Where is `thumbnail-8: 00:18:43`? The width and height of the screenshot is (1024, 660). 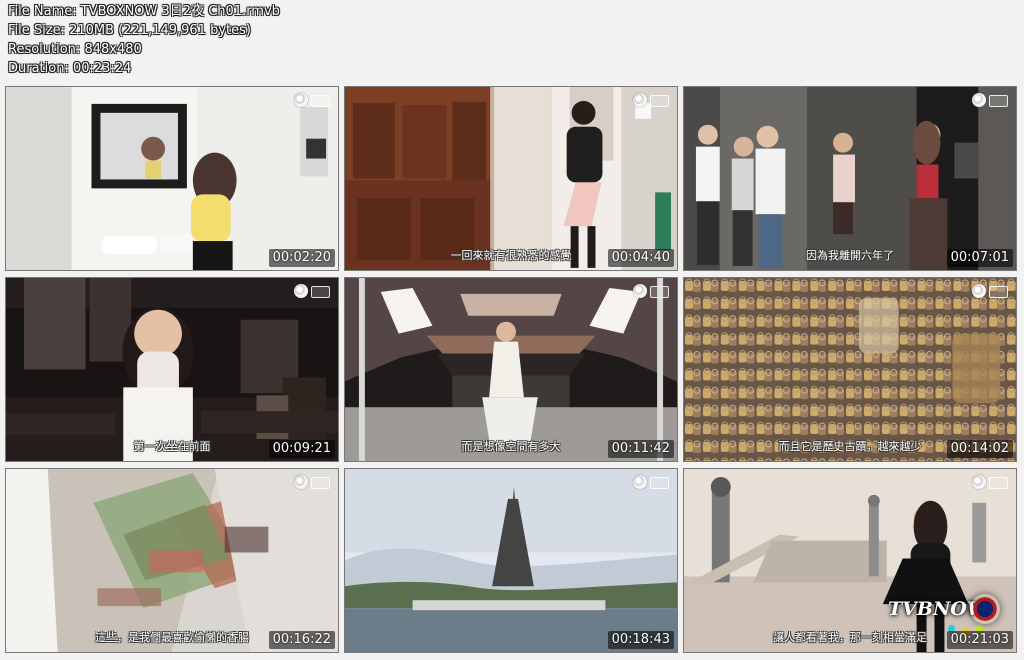 thumbnail-8: 00:18:43 is located at coordinates (511, 560).